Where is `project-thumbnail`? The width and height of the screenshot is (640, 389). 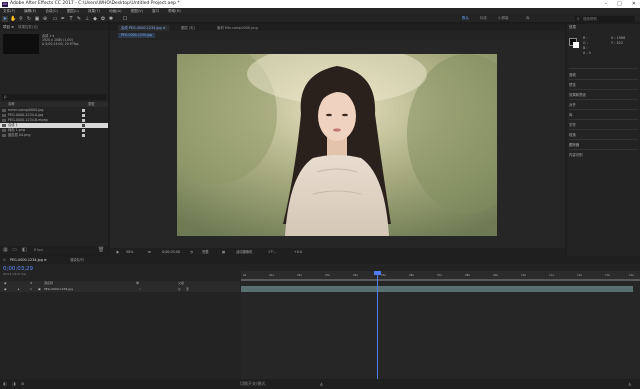
project-thumbnail is located at coordinates (21, 44).